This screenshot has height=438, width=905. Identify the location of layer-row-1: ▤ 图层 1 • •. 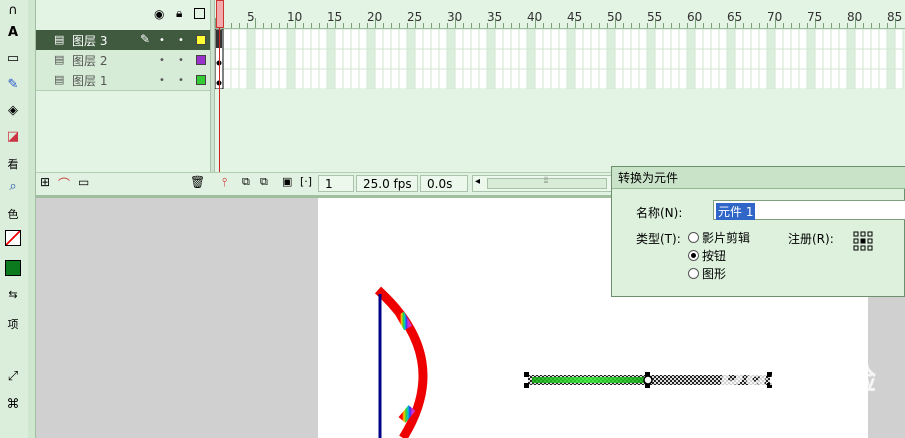
(123, 80).